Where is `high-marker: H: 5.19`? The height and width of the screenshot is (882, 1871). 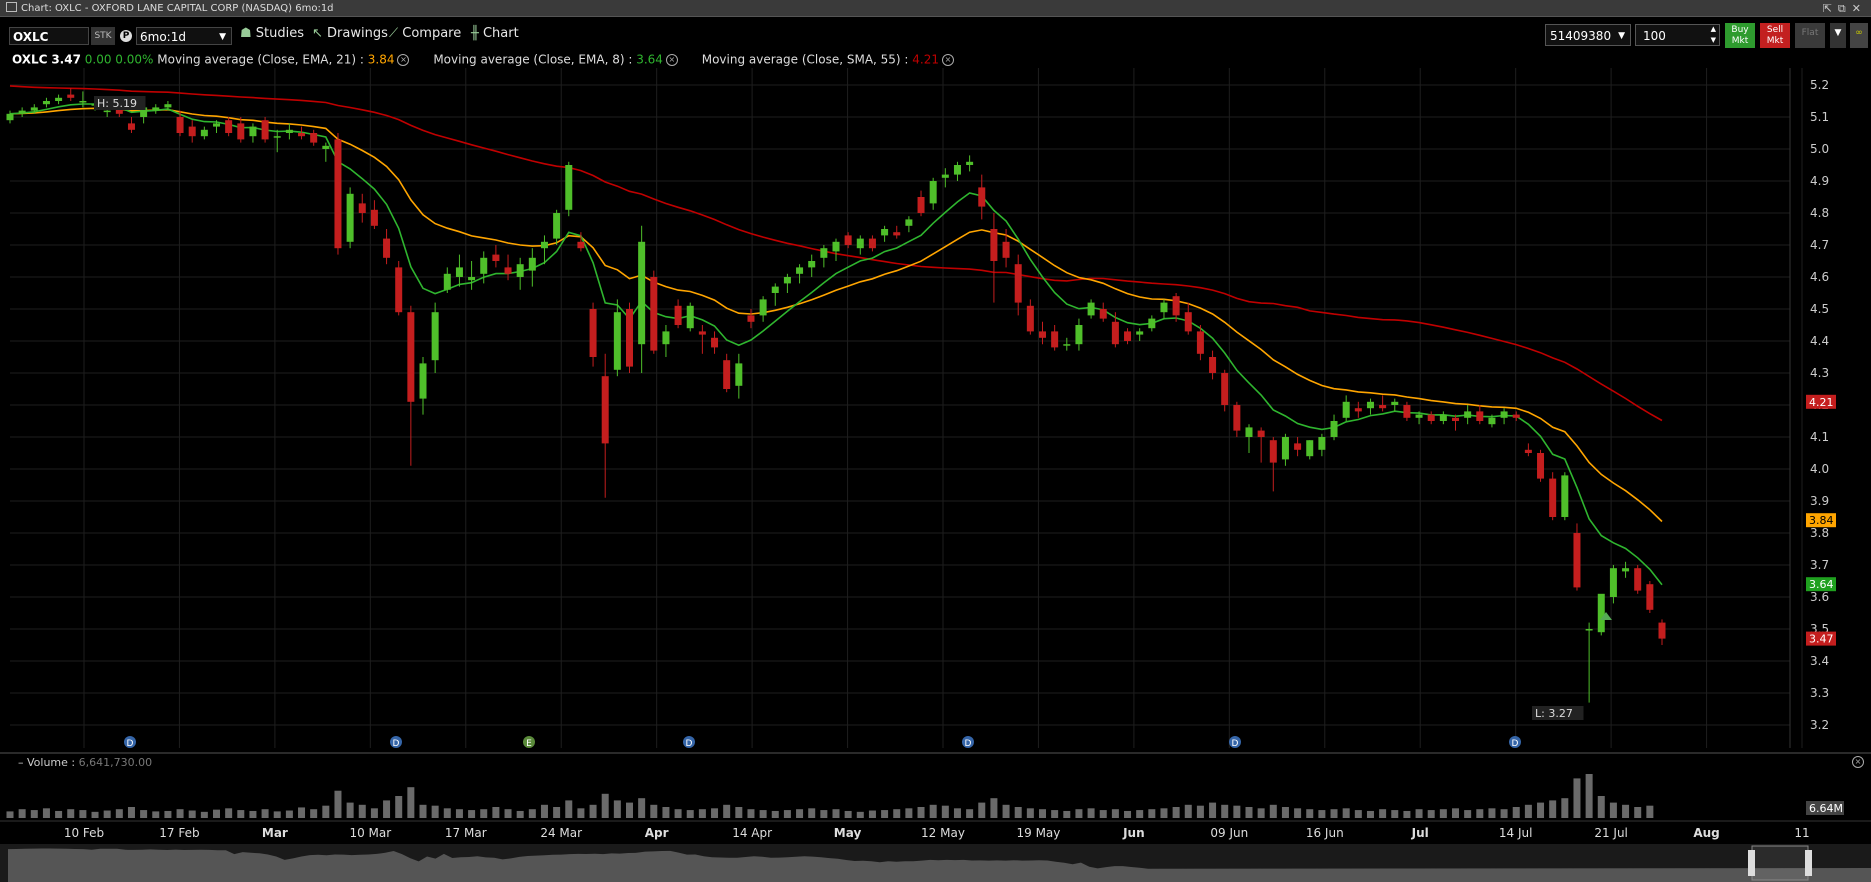
high-marker: H: 5.19 is located at coordinates (117, 103).